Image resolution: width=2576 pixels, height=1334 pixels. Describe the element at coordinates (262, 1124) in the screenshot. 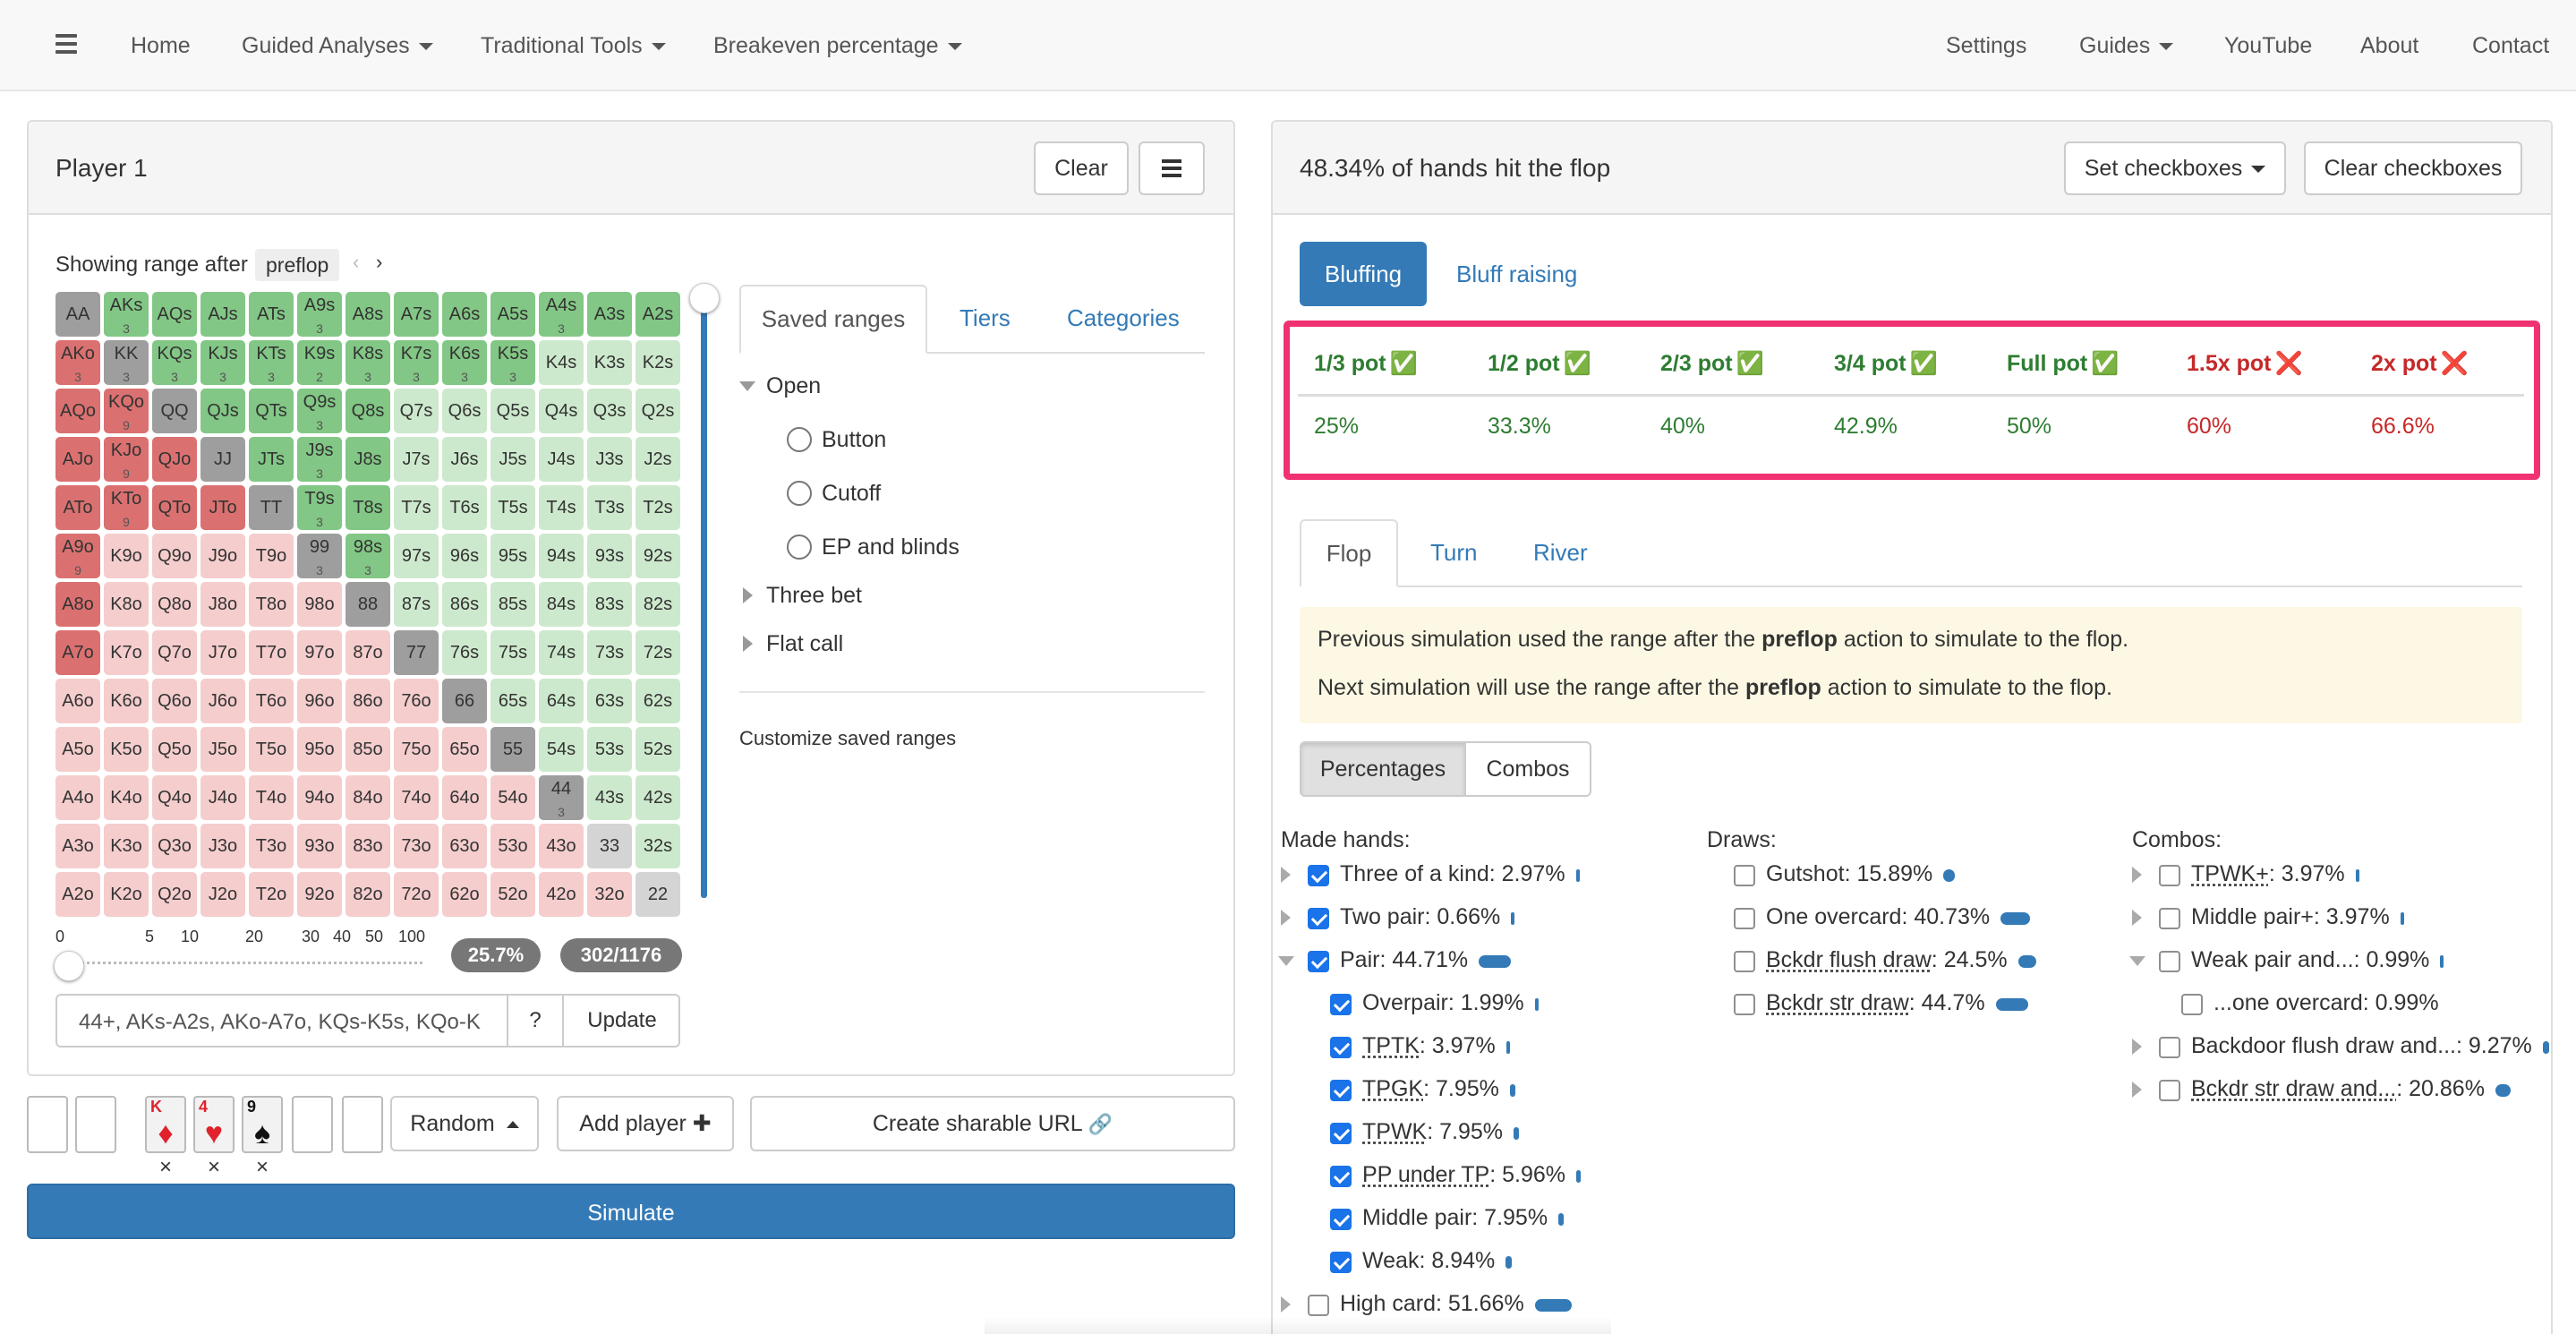

I see `board-card: 9 ♠` at that location.